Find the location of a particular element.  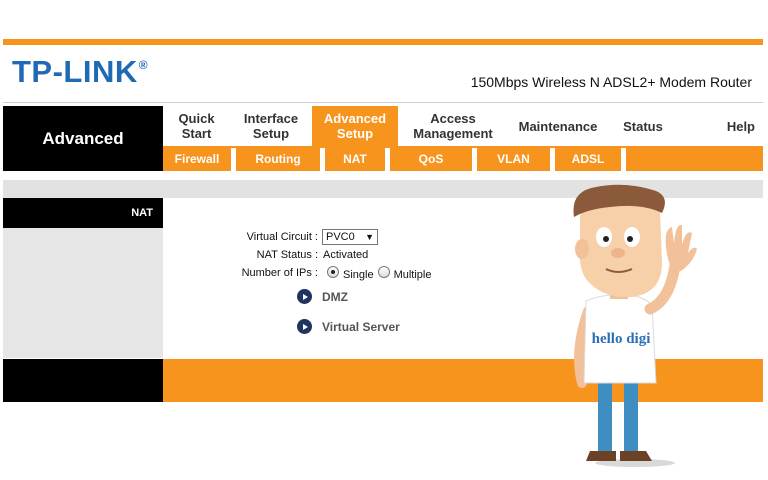

router-model-title: 150Mbps Wireless N ADSL2+ Modem Router is located at coordinates (611, 82).